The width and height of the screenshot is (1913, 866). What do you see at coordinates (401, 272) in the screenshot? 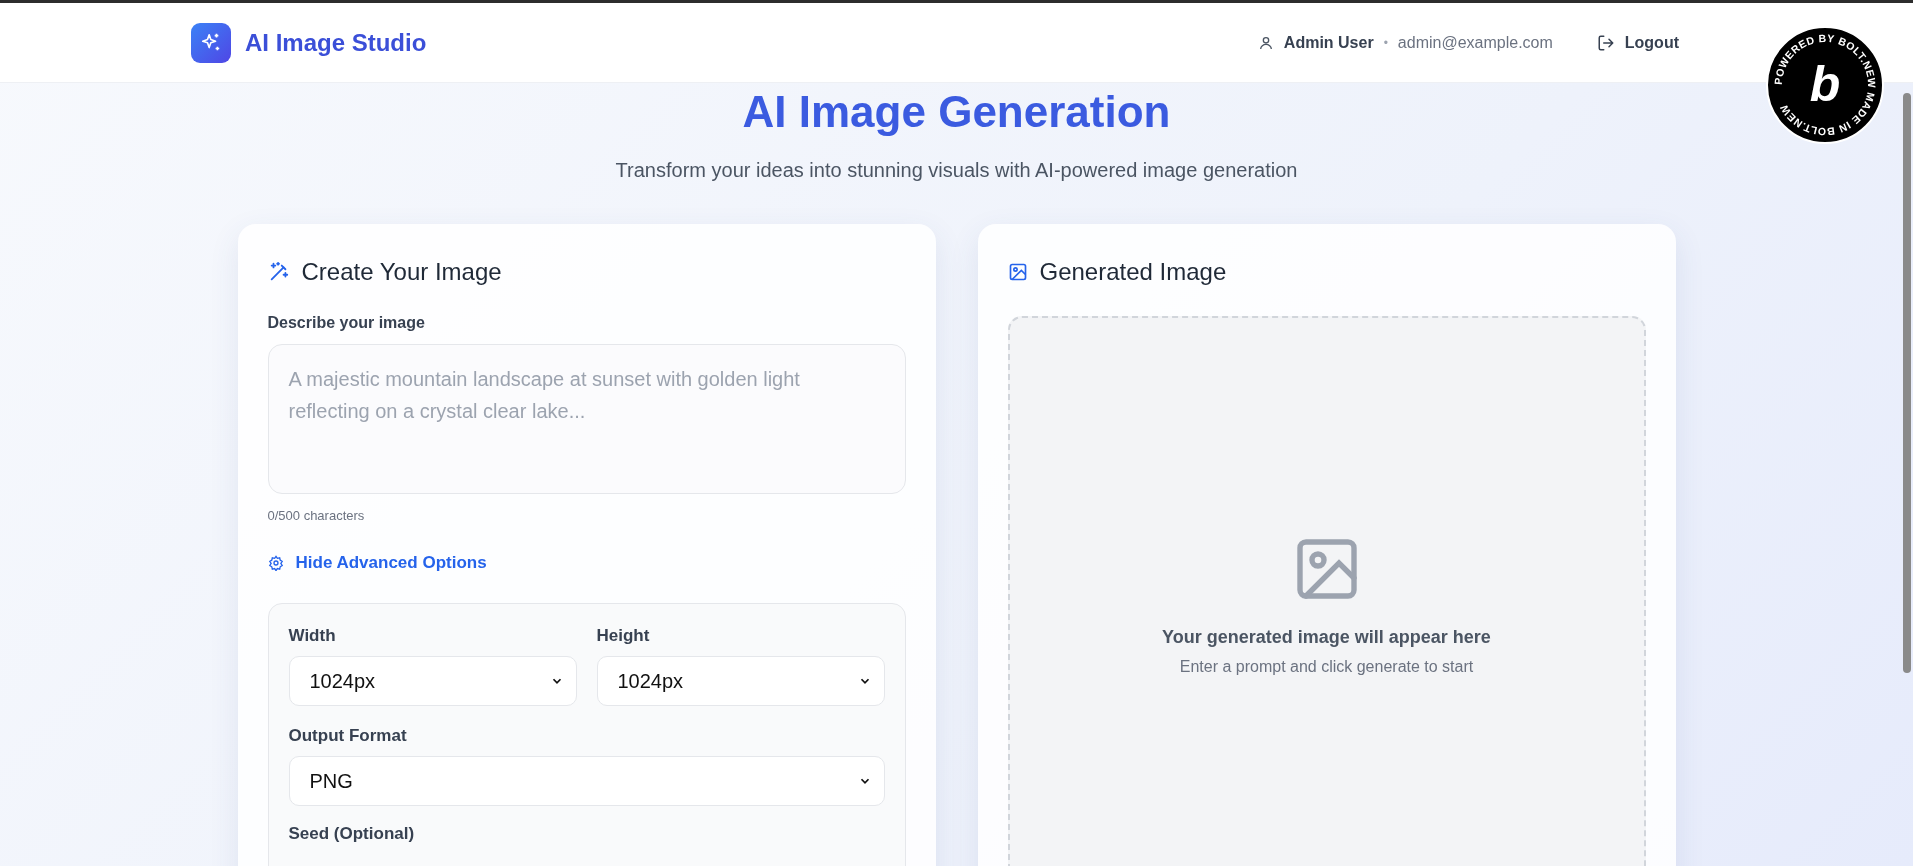
I see `card-title: Create Your Image` at bounding box center [401, 272].